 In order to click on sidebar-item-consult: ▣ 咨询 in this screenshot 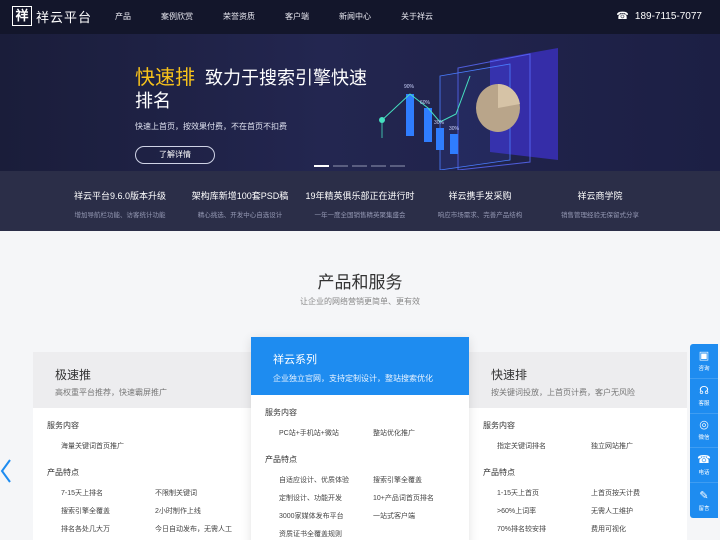, I will do `click(704, 361)`.